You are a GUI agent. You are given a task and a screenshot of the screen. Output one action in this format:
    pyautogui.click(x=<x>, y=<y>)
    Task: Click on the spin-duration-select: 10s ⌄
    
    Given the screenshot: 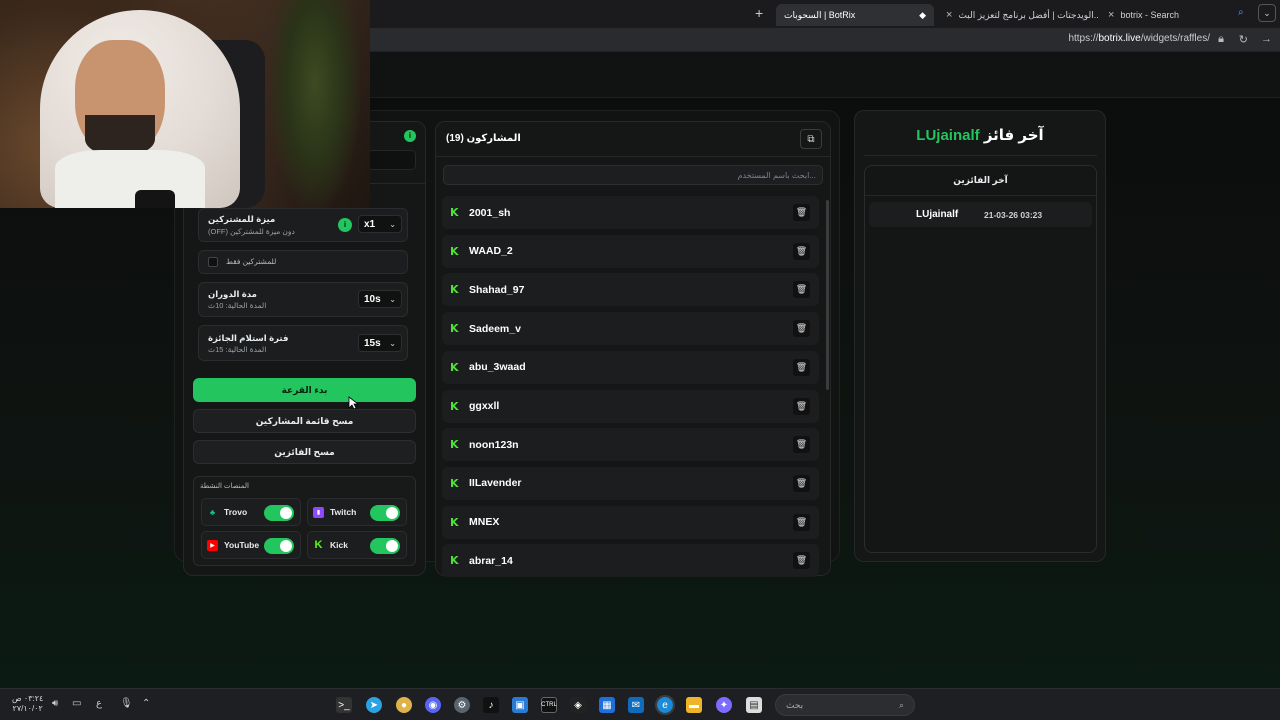 What is the action you would take?
    pyautogui.click(x=380, y=299)
    